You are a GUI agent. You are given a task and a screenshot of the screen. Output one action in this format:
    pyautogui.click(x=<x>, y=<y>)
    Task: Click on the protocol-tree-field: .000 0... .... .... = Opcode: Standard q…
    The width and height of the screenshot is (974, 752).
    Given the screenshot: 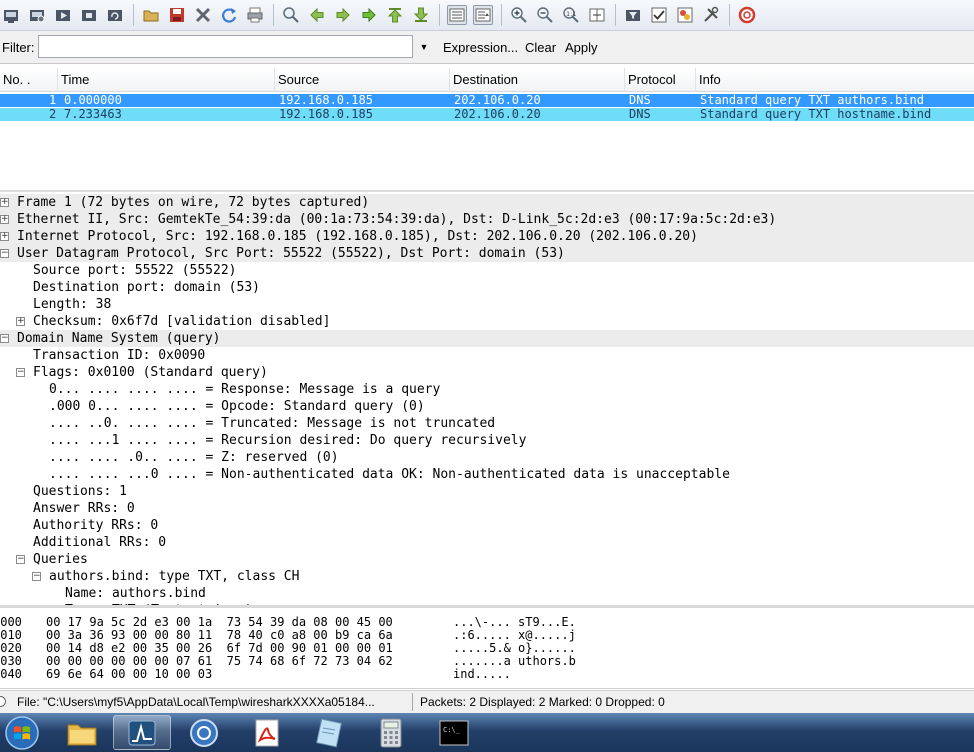 What is the action you would take?
    pyautogui.click(x=487, y=406)
    